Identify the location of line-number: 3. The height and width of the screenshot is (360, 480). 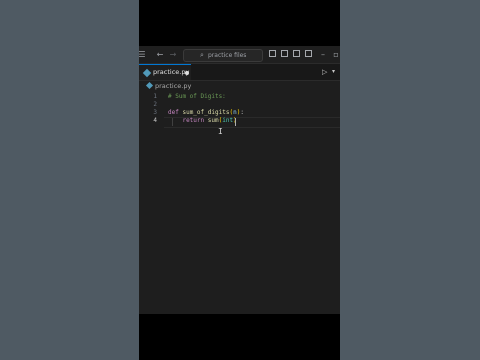
(155, 112).